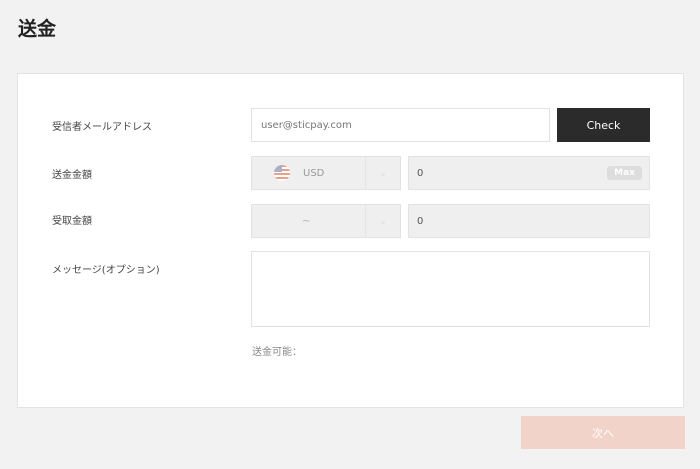 This screenshot has width=700, height=469. I want to click on available-amount-label: 送金可能：, so click(277, 352).